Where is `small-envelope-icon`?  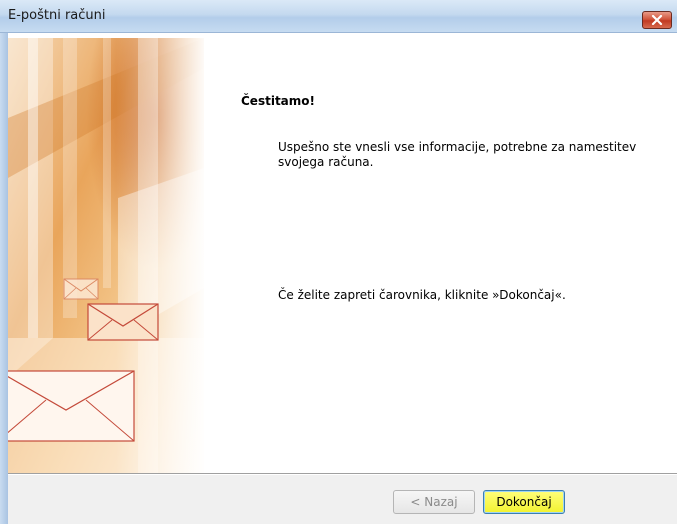
small-envelope-icon is located at coordinates (81, 289).